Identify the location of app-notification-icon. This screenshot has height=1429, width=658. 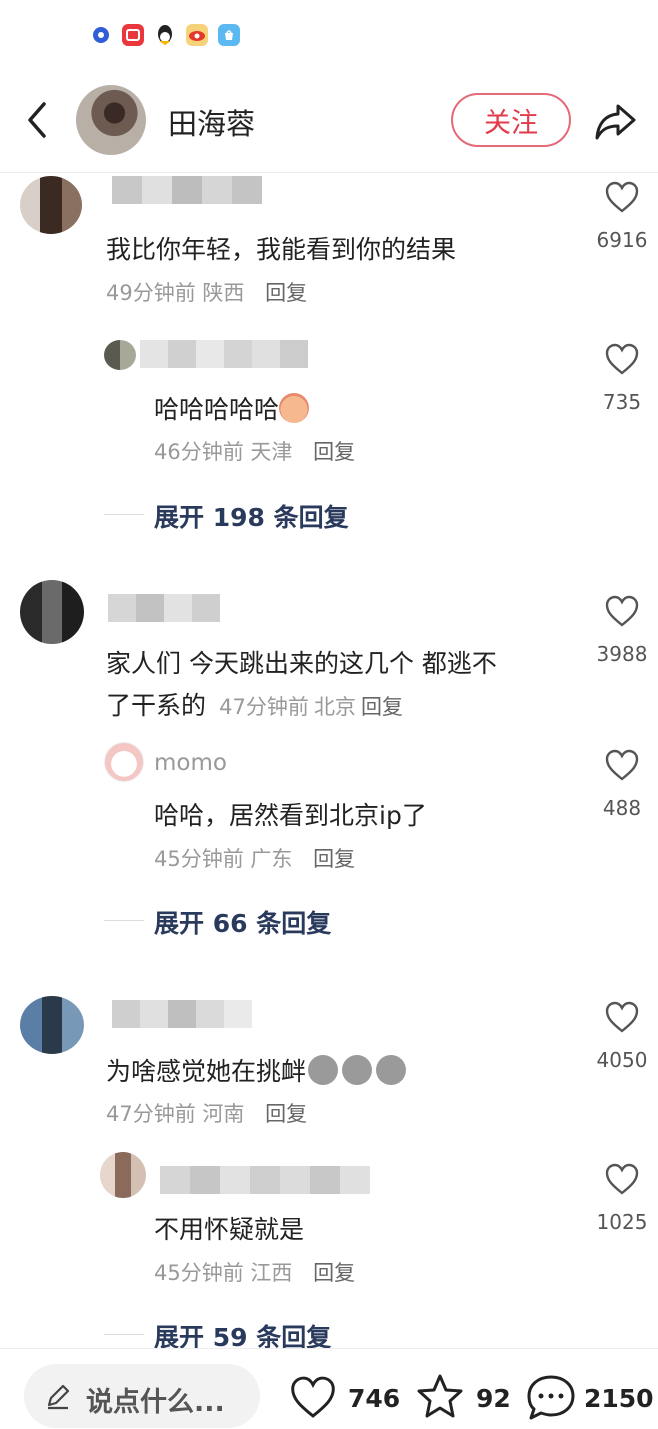
(101, 35).